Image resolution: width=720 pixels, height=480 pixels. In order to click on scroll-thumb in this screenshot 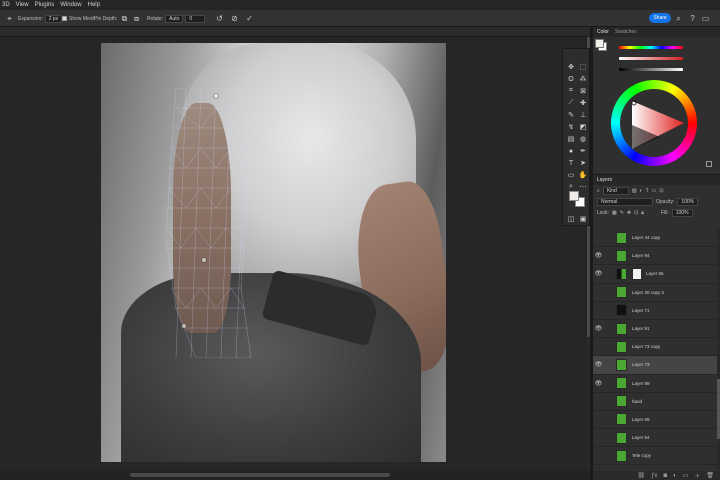, I will do `click(260, 475)`.